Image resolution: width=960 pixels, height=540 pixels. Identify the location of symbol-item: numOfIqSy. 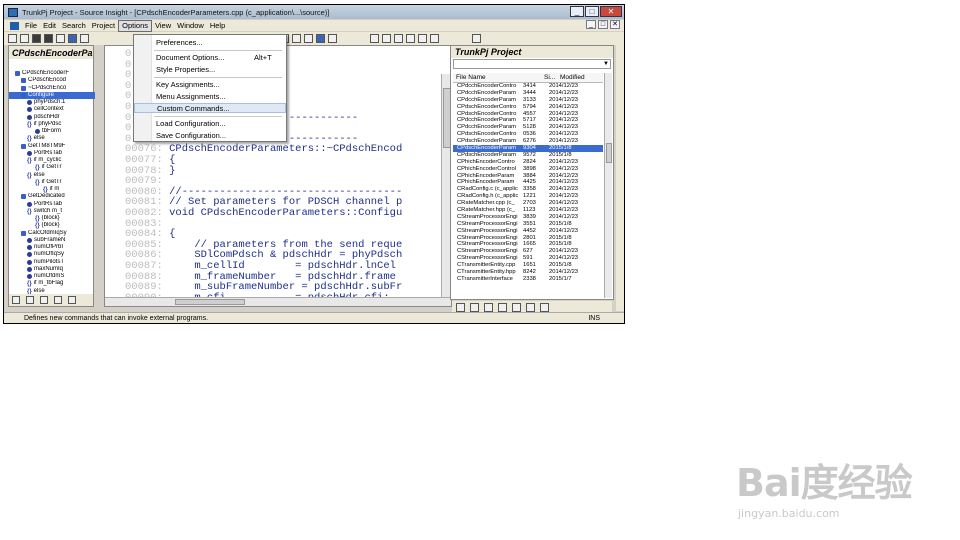
(52, 254).